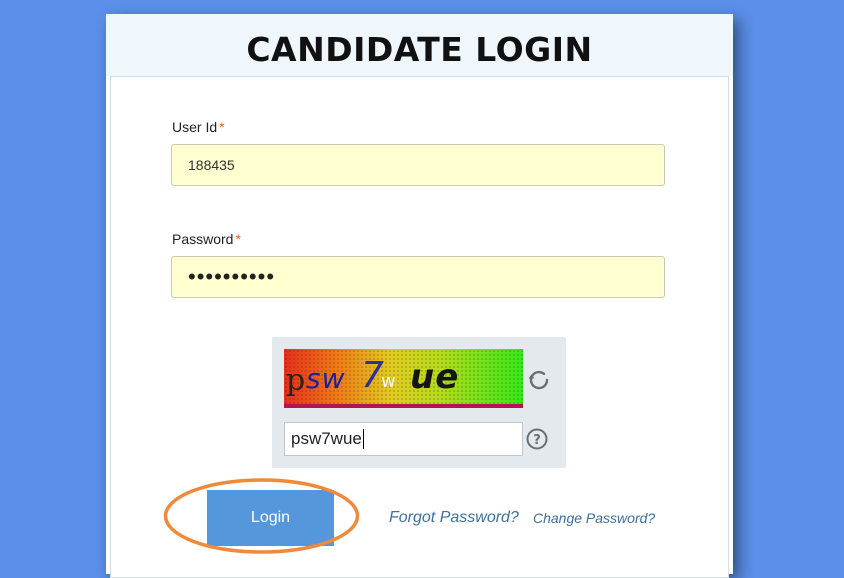  I want to click on refresh-icon, so click(538, 380).